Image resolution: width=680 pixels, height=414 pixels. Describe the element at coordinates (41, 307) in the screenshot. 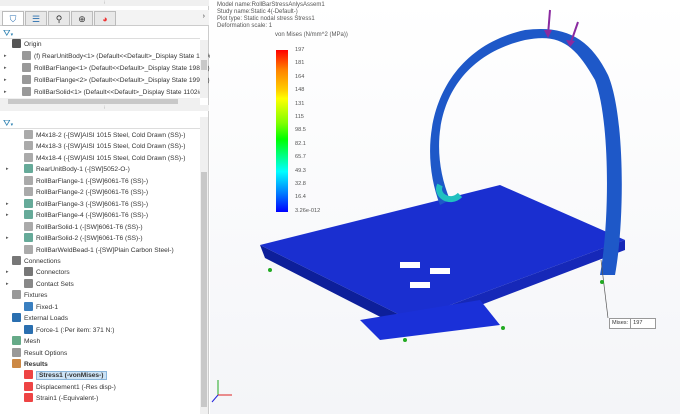

I see `tree-item: Fixed-1` at that location.